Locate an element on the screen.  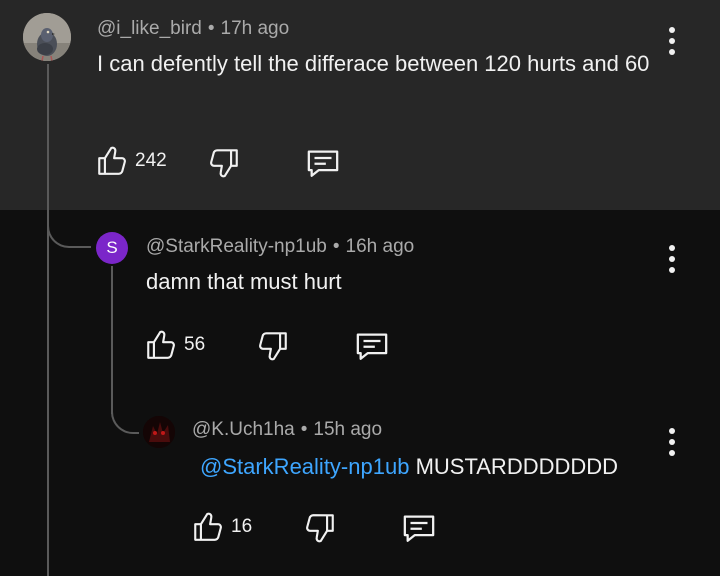
avatar-icon is located at coordinates (159, 432).